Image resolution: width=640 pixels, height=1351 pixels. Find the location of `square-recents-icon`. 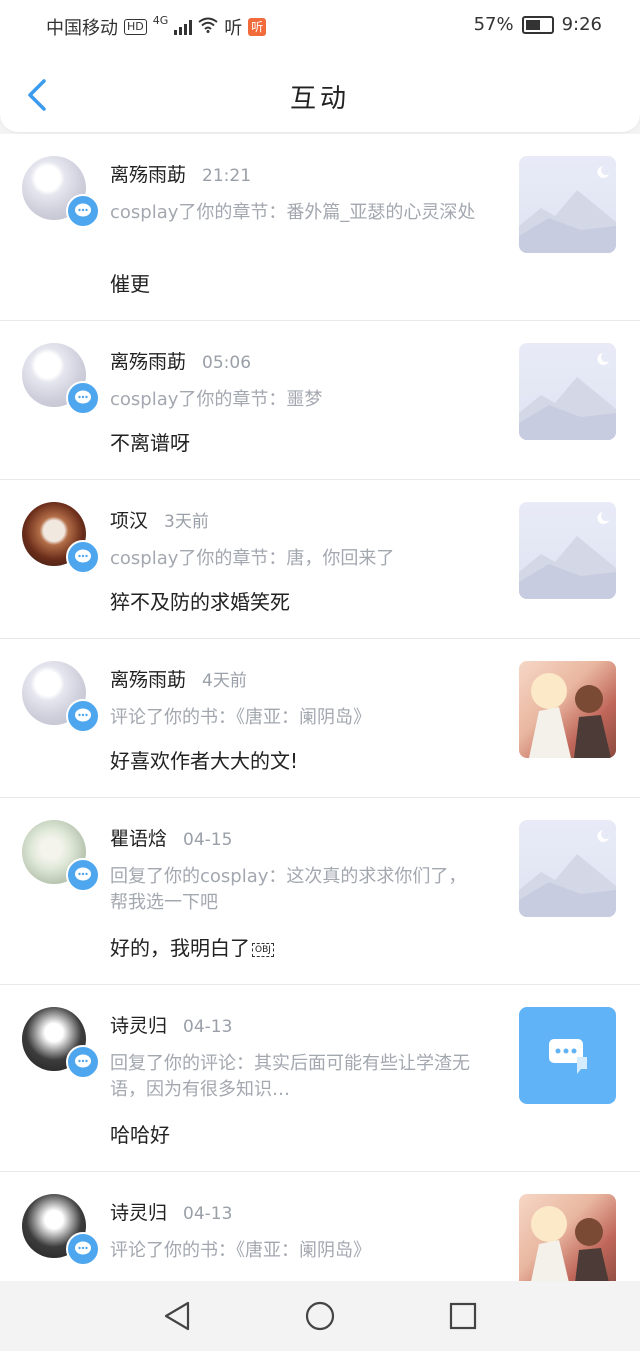

square-recents-icon is located at coordinates (463, 1316).